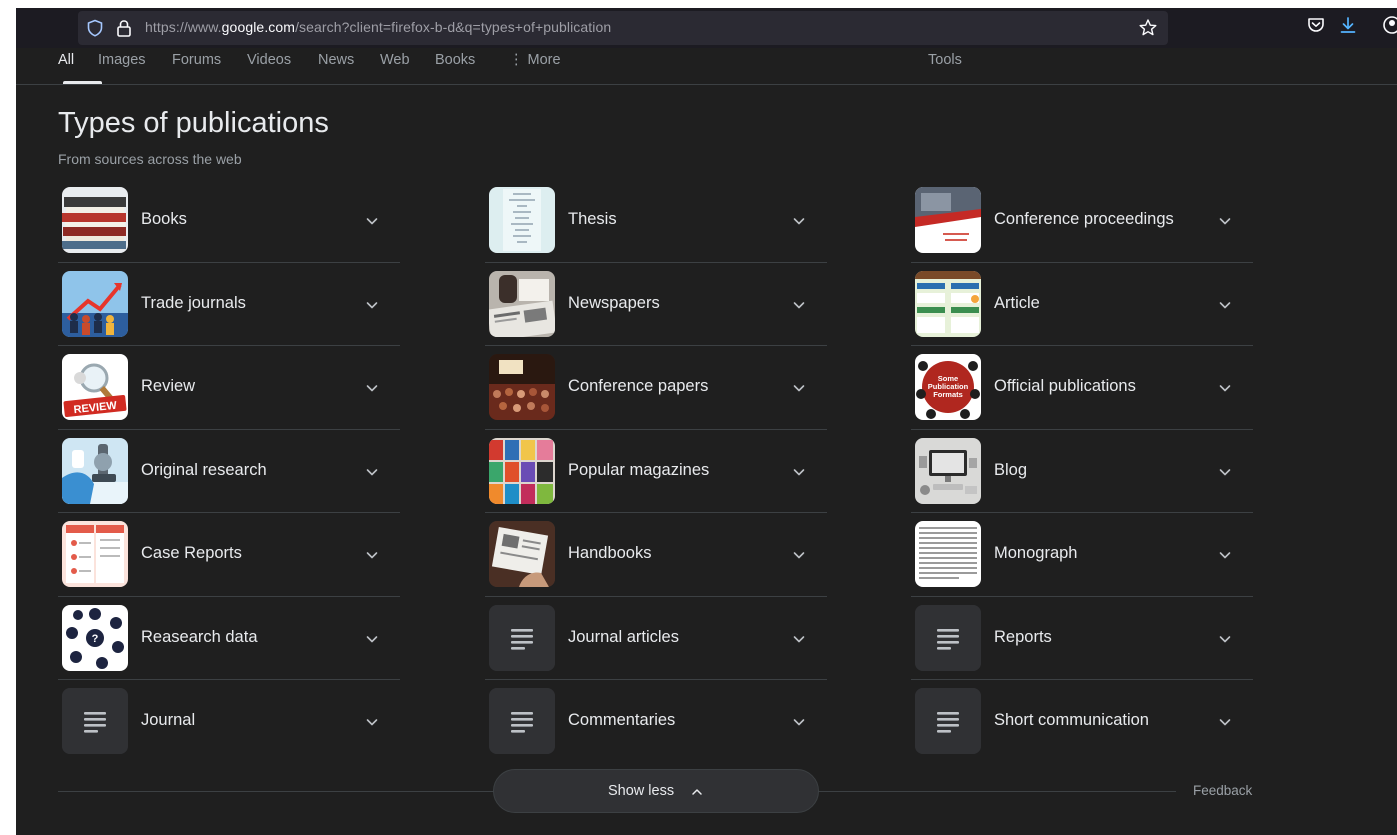 The height and width of the screenshot is (835, 1397). Describe the element at coordinates (82, 82) in the screenshot. I see `active-tab-indicator` at that location.